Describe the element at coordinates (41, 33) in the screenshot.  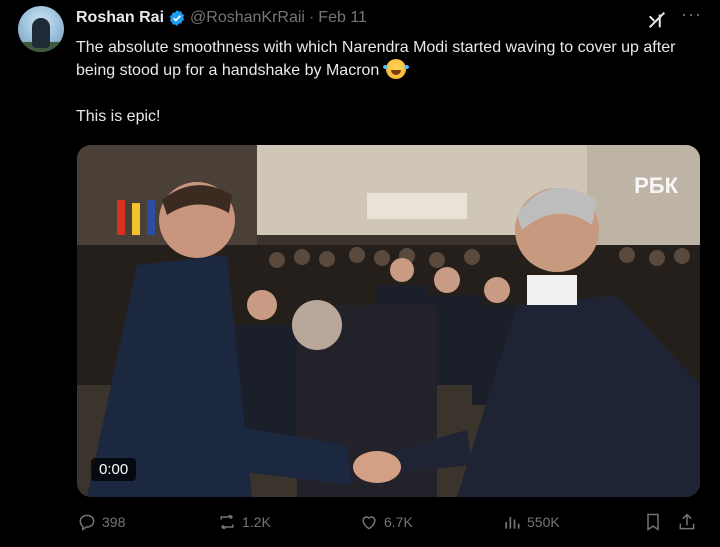
I see `avatar-figure` at that location.